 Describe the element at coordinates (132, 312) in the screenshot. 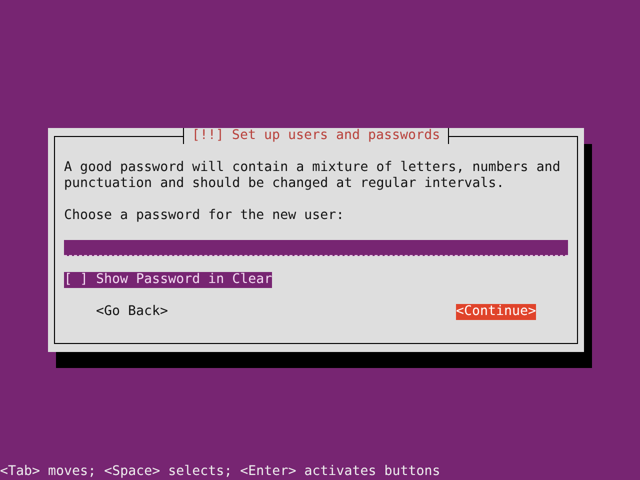

I see `back-button: <Go Back>` at that location.